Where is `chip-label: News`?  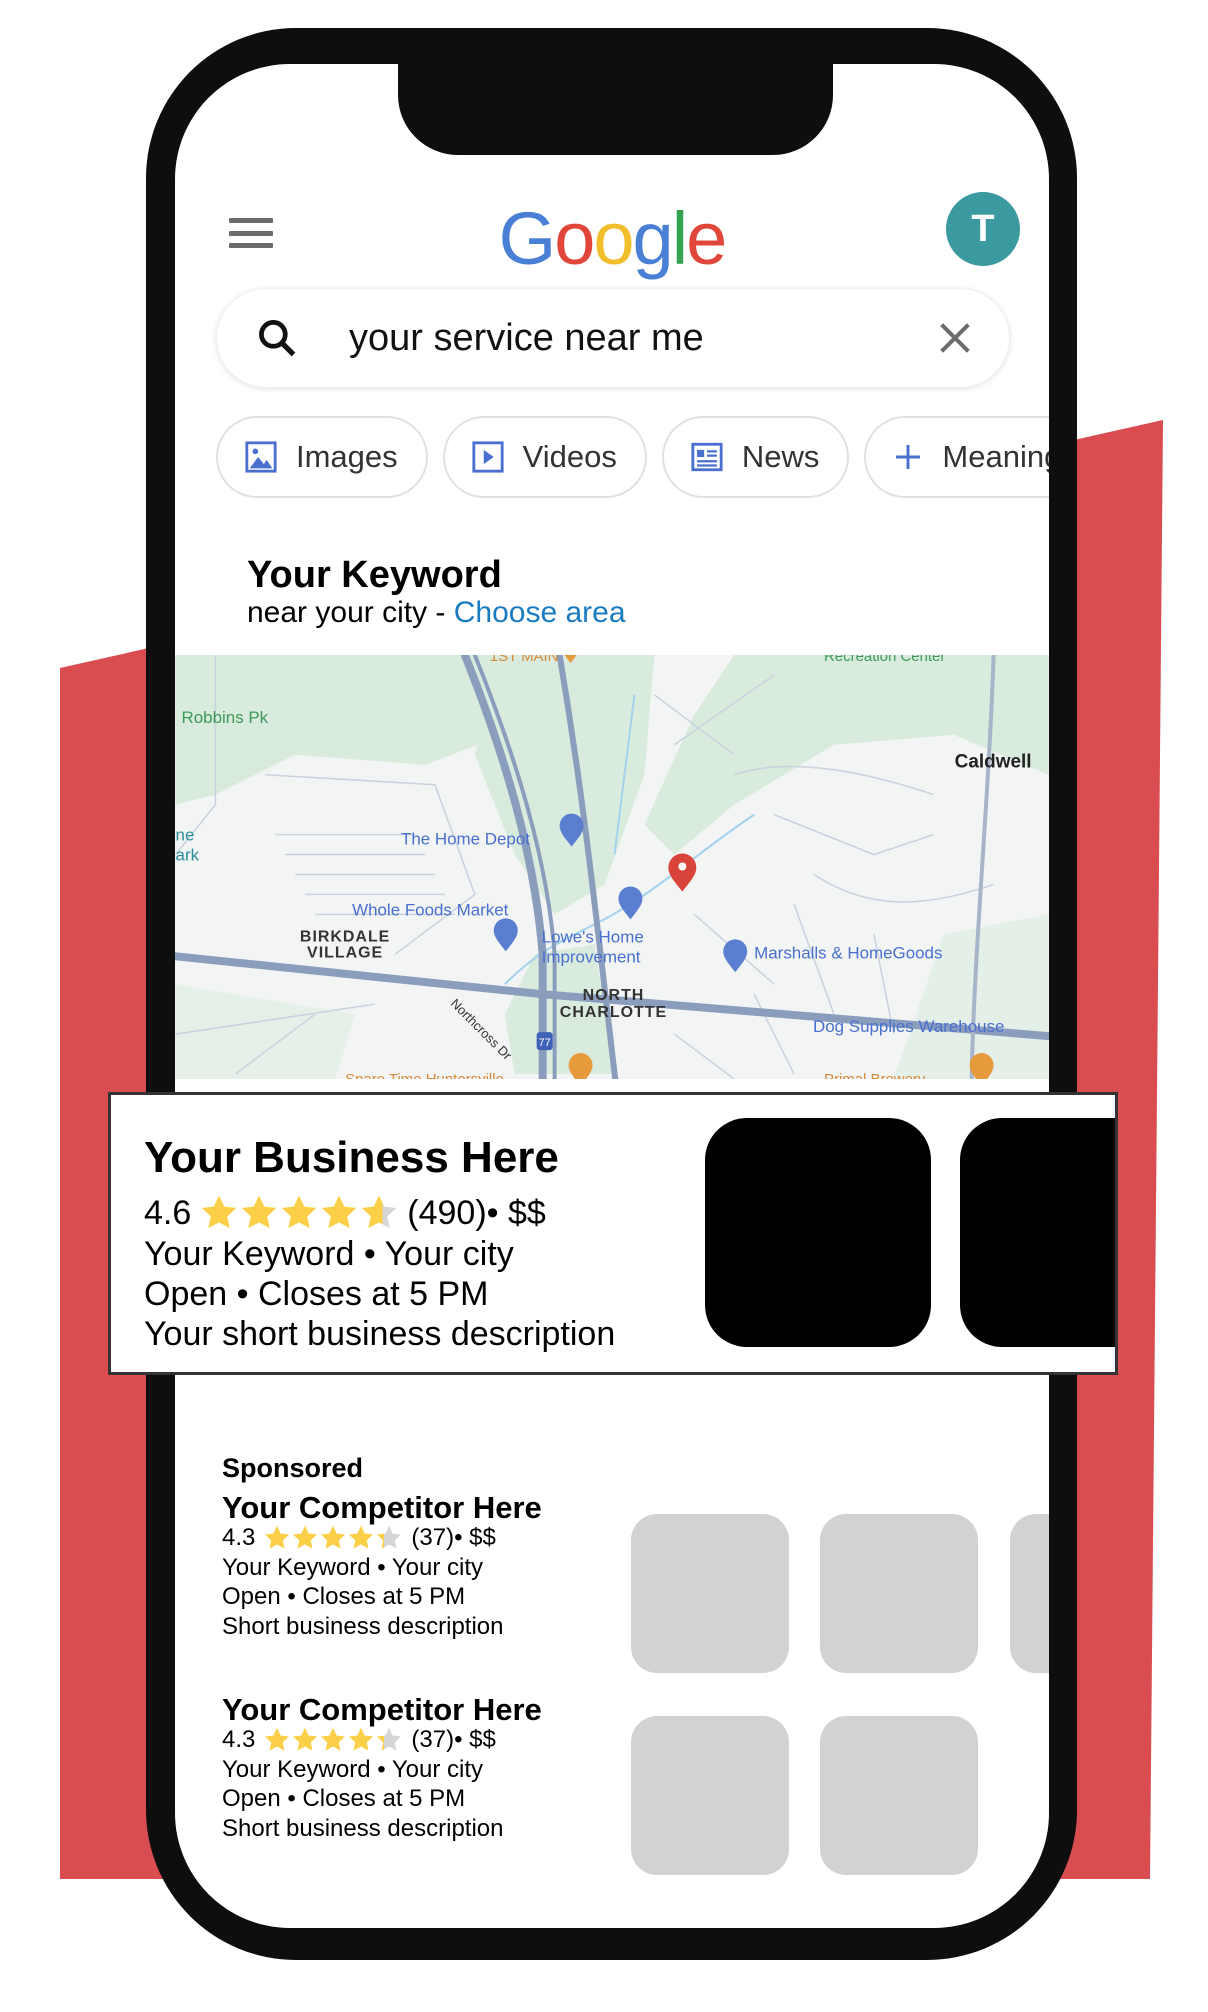
chip-label: News is located at coordinates (780, 456).